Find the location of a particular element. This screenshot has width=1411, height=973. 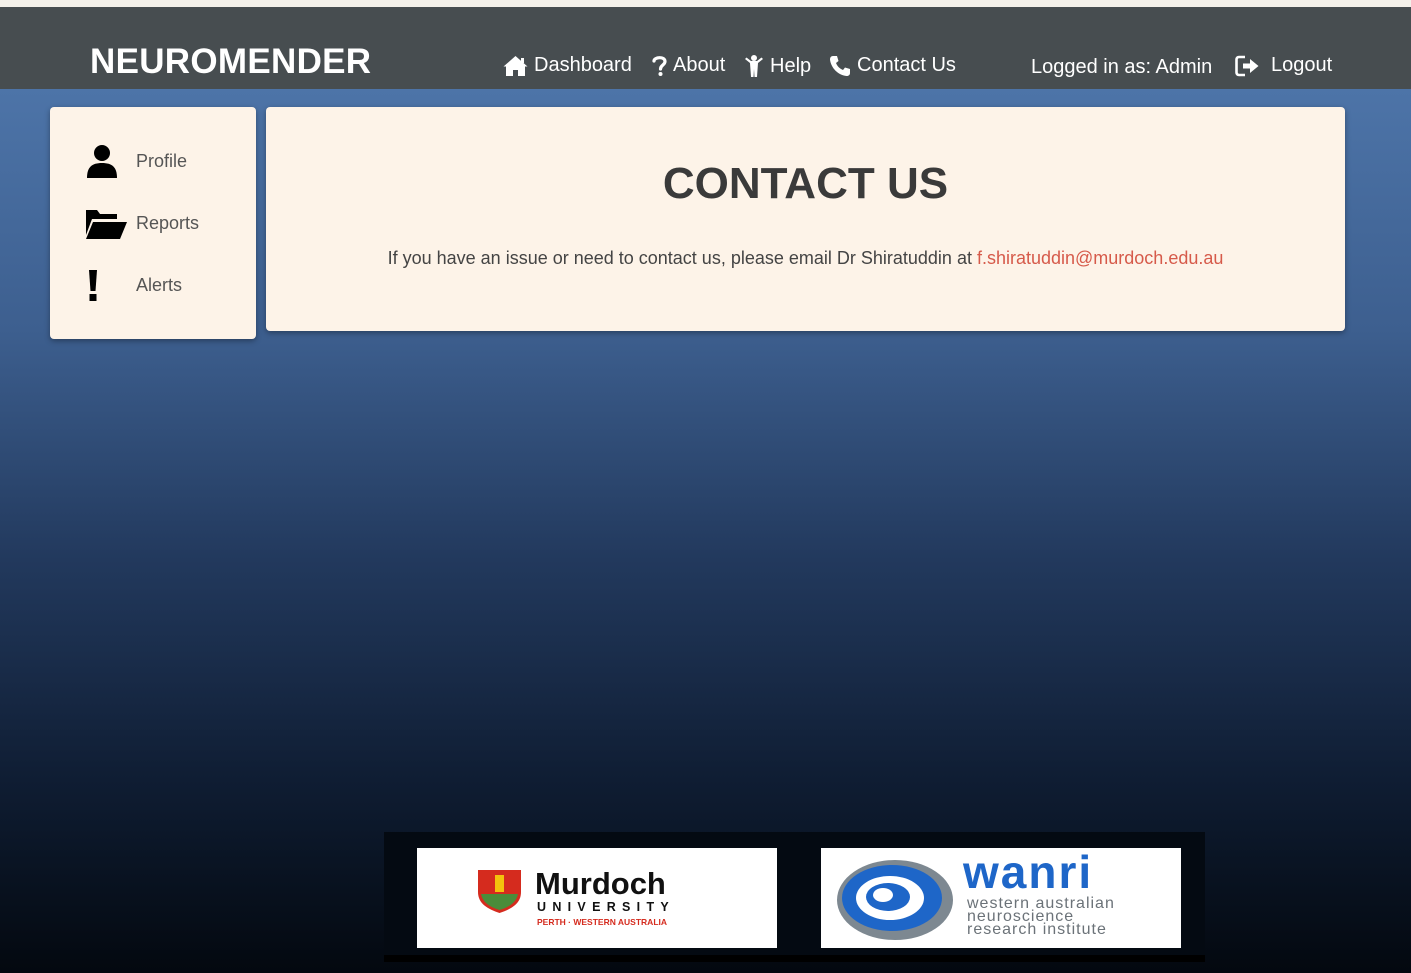

murdoch-tagline: PERTH · WESTERN AUSTRALIA is located at coordinates (602, 922).